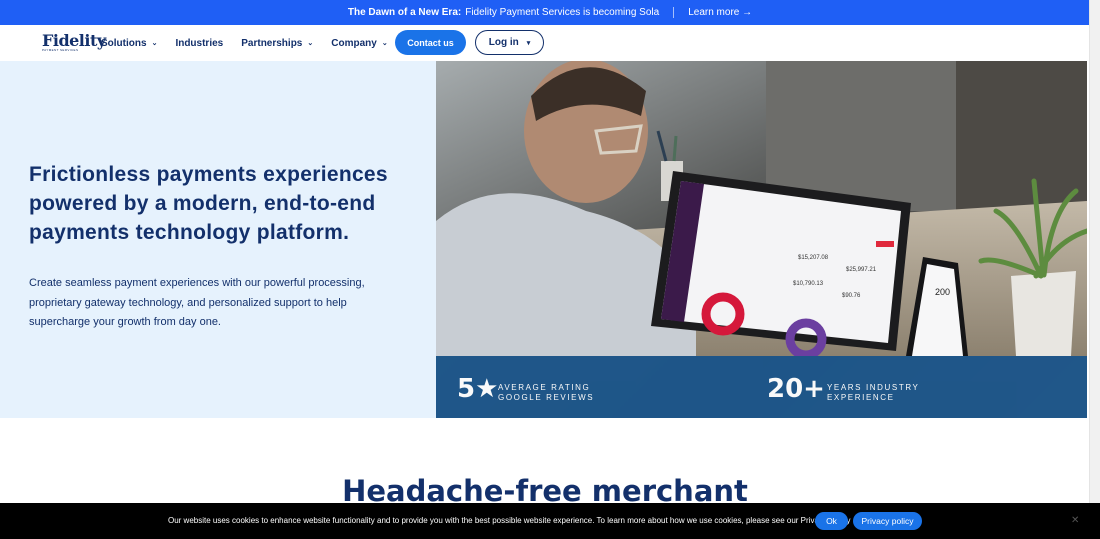  I want to click on caret-down-icon: ▾, so click(528, 43).